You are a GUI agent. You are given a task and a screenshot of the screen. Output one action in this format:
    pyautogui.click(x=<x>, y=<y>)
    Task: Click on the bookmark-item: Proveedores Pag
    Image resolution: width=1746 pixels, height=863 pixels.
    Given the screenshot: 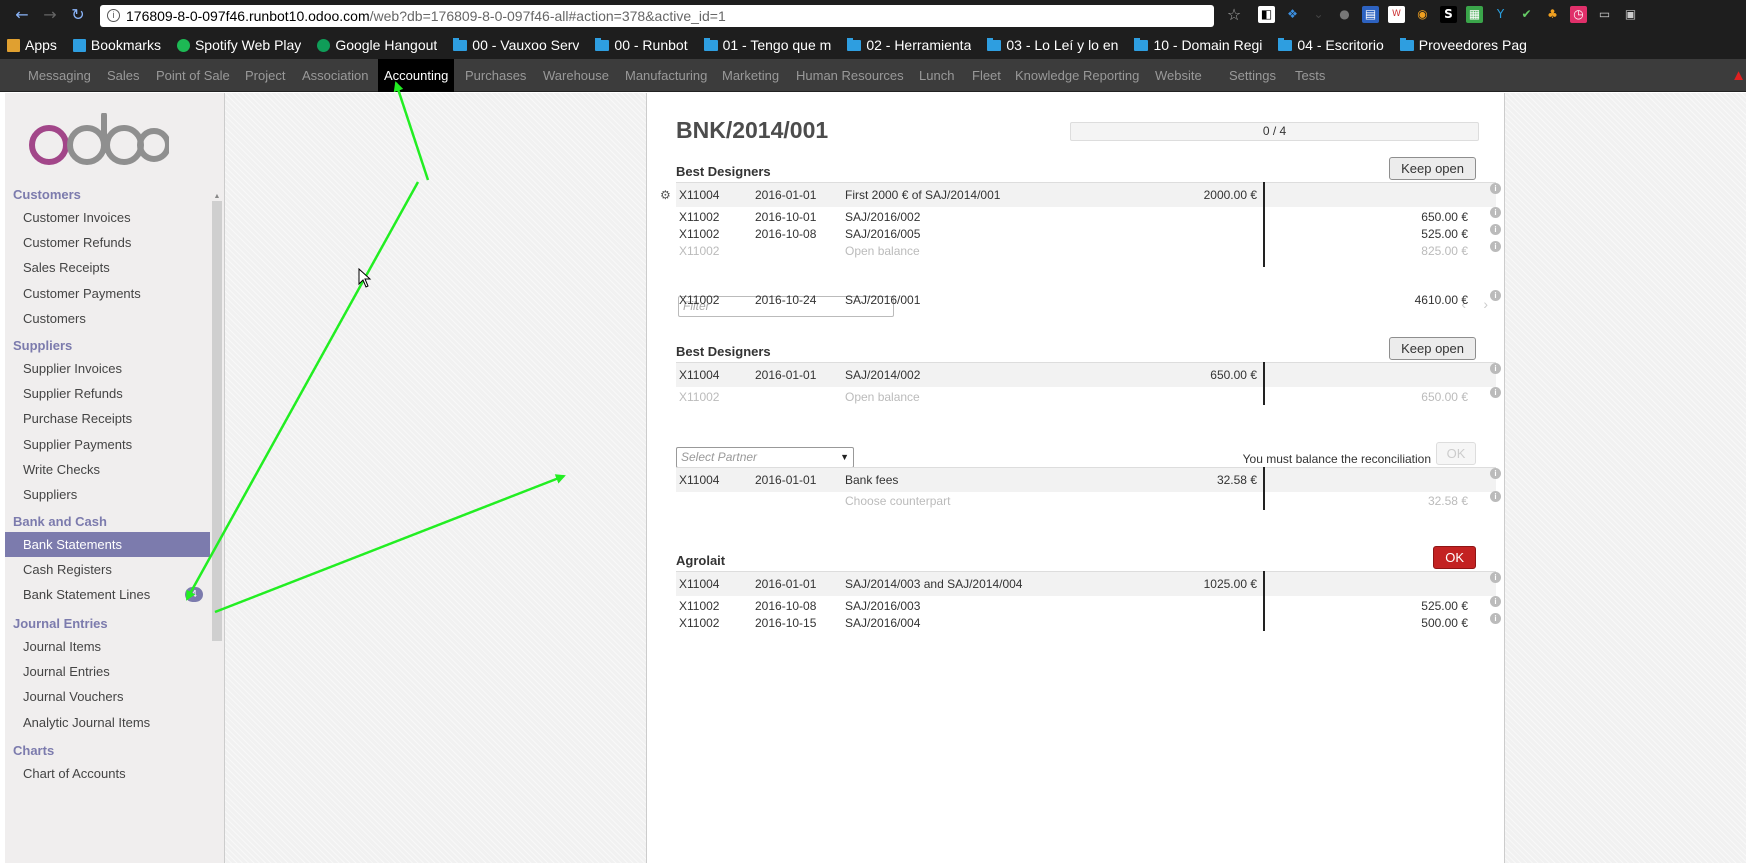 What is the action you would take?
    pyautogui.click(x=1464, y=45)
    